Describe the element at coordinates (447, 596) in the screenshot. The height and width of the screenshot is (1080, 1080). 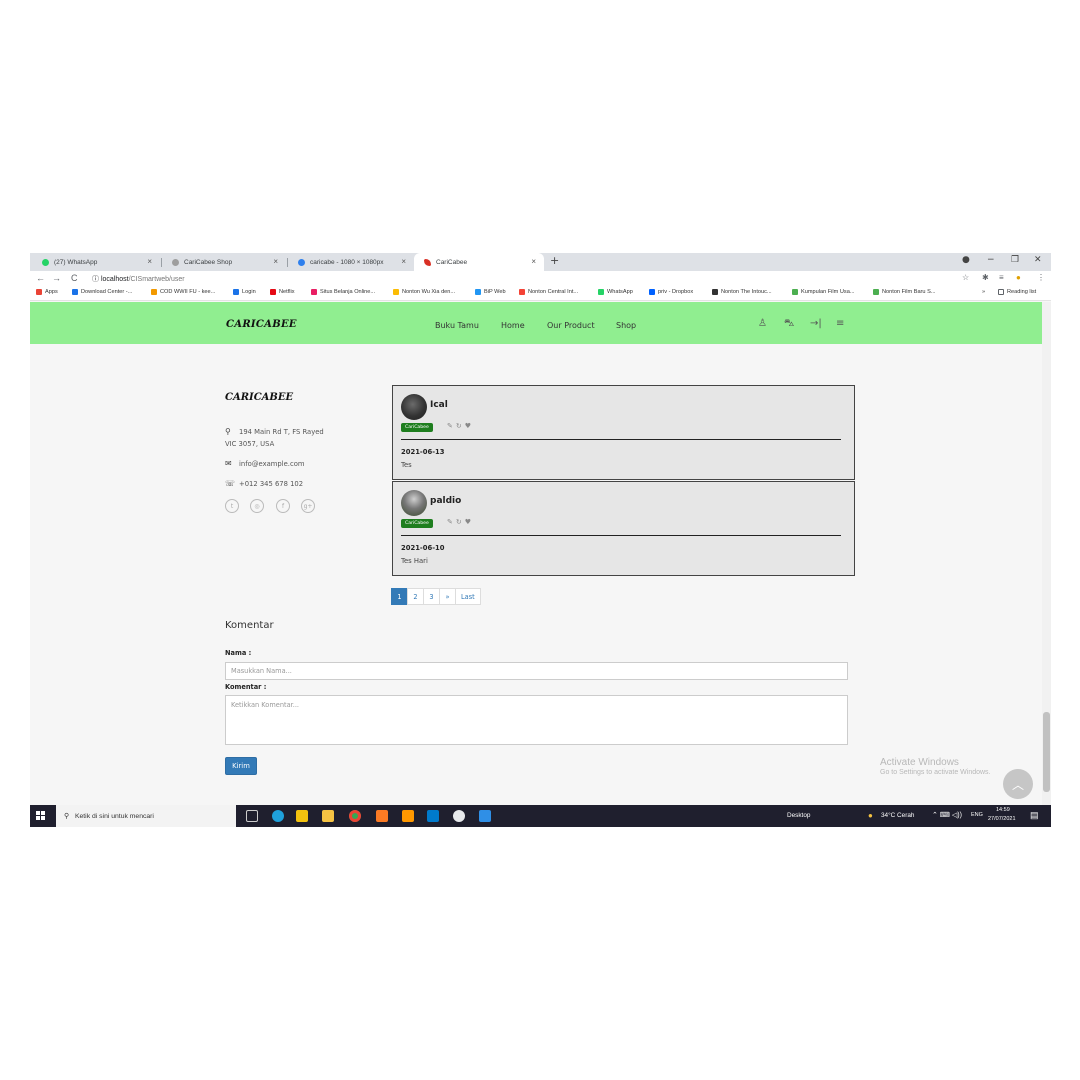
I see `page-next-button: »` at that location.